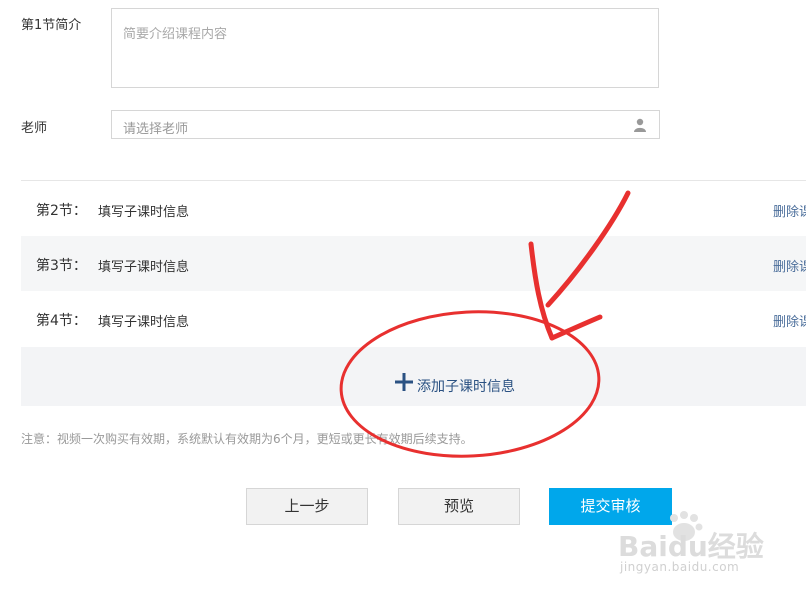 The height and width of the screenshot is (598, 806). I want to click on watermark-brand: Baidu经验, so click(691, 546).